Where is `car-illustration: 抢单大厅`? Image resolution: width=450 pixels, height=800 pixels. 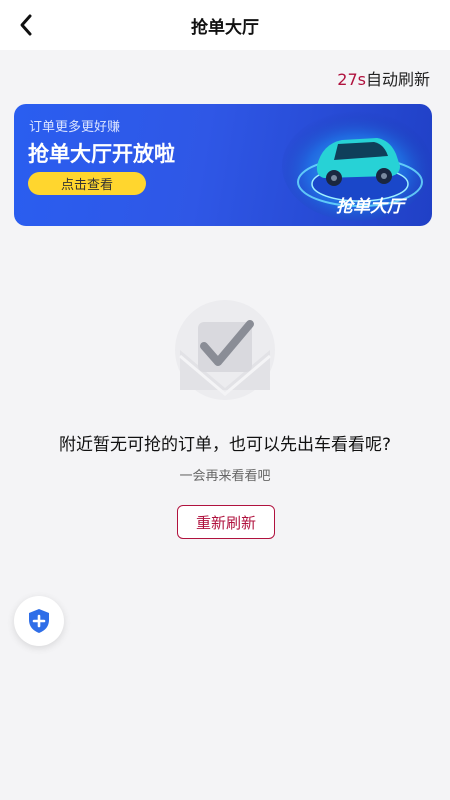 car-illustration: 抢单大厅 is located at coordinates (357, 166).